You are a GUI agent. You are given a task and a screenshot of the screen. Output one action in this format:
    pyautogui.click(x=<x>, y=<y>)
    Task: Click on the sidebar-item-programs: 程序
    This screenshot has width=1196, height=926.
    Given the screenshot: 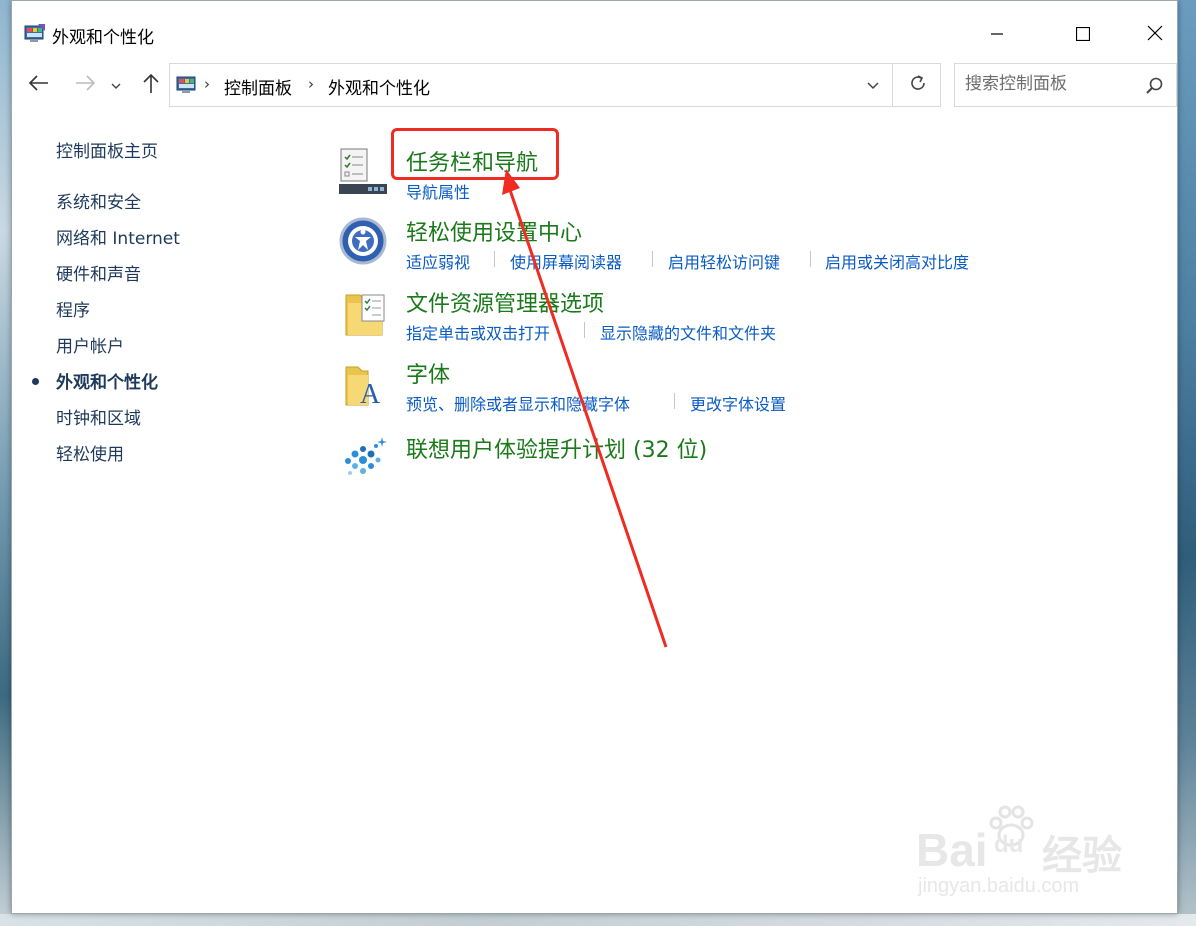 What is the action you would take?
    pyautogui.click(x=73, y=308)
    